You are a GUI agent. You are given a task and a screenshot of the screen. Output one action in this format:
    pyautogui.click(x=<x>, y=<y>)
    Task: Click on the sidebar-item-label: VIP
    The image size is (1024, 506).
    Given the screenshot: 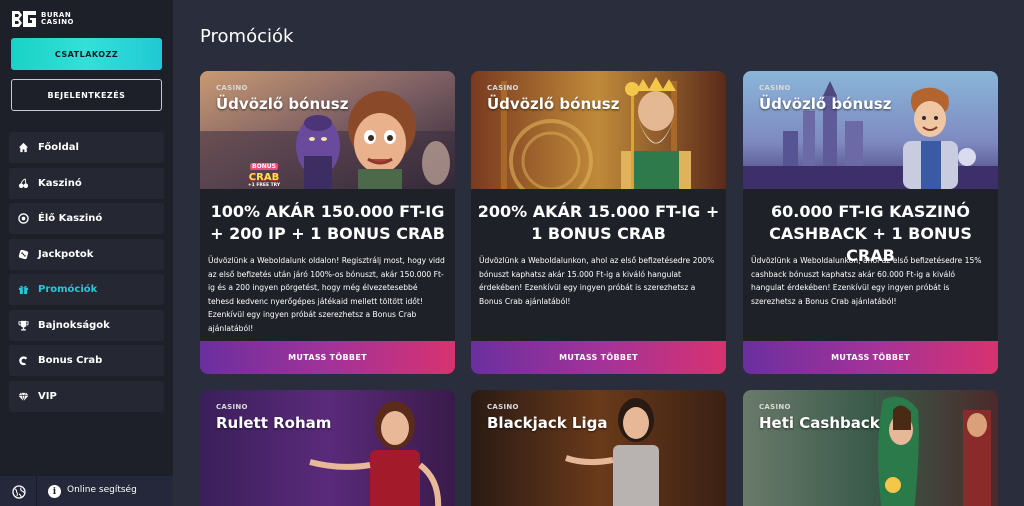 What is the action you would take?
    pyautogui.click(x=47, y=396)
    